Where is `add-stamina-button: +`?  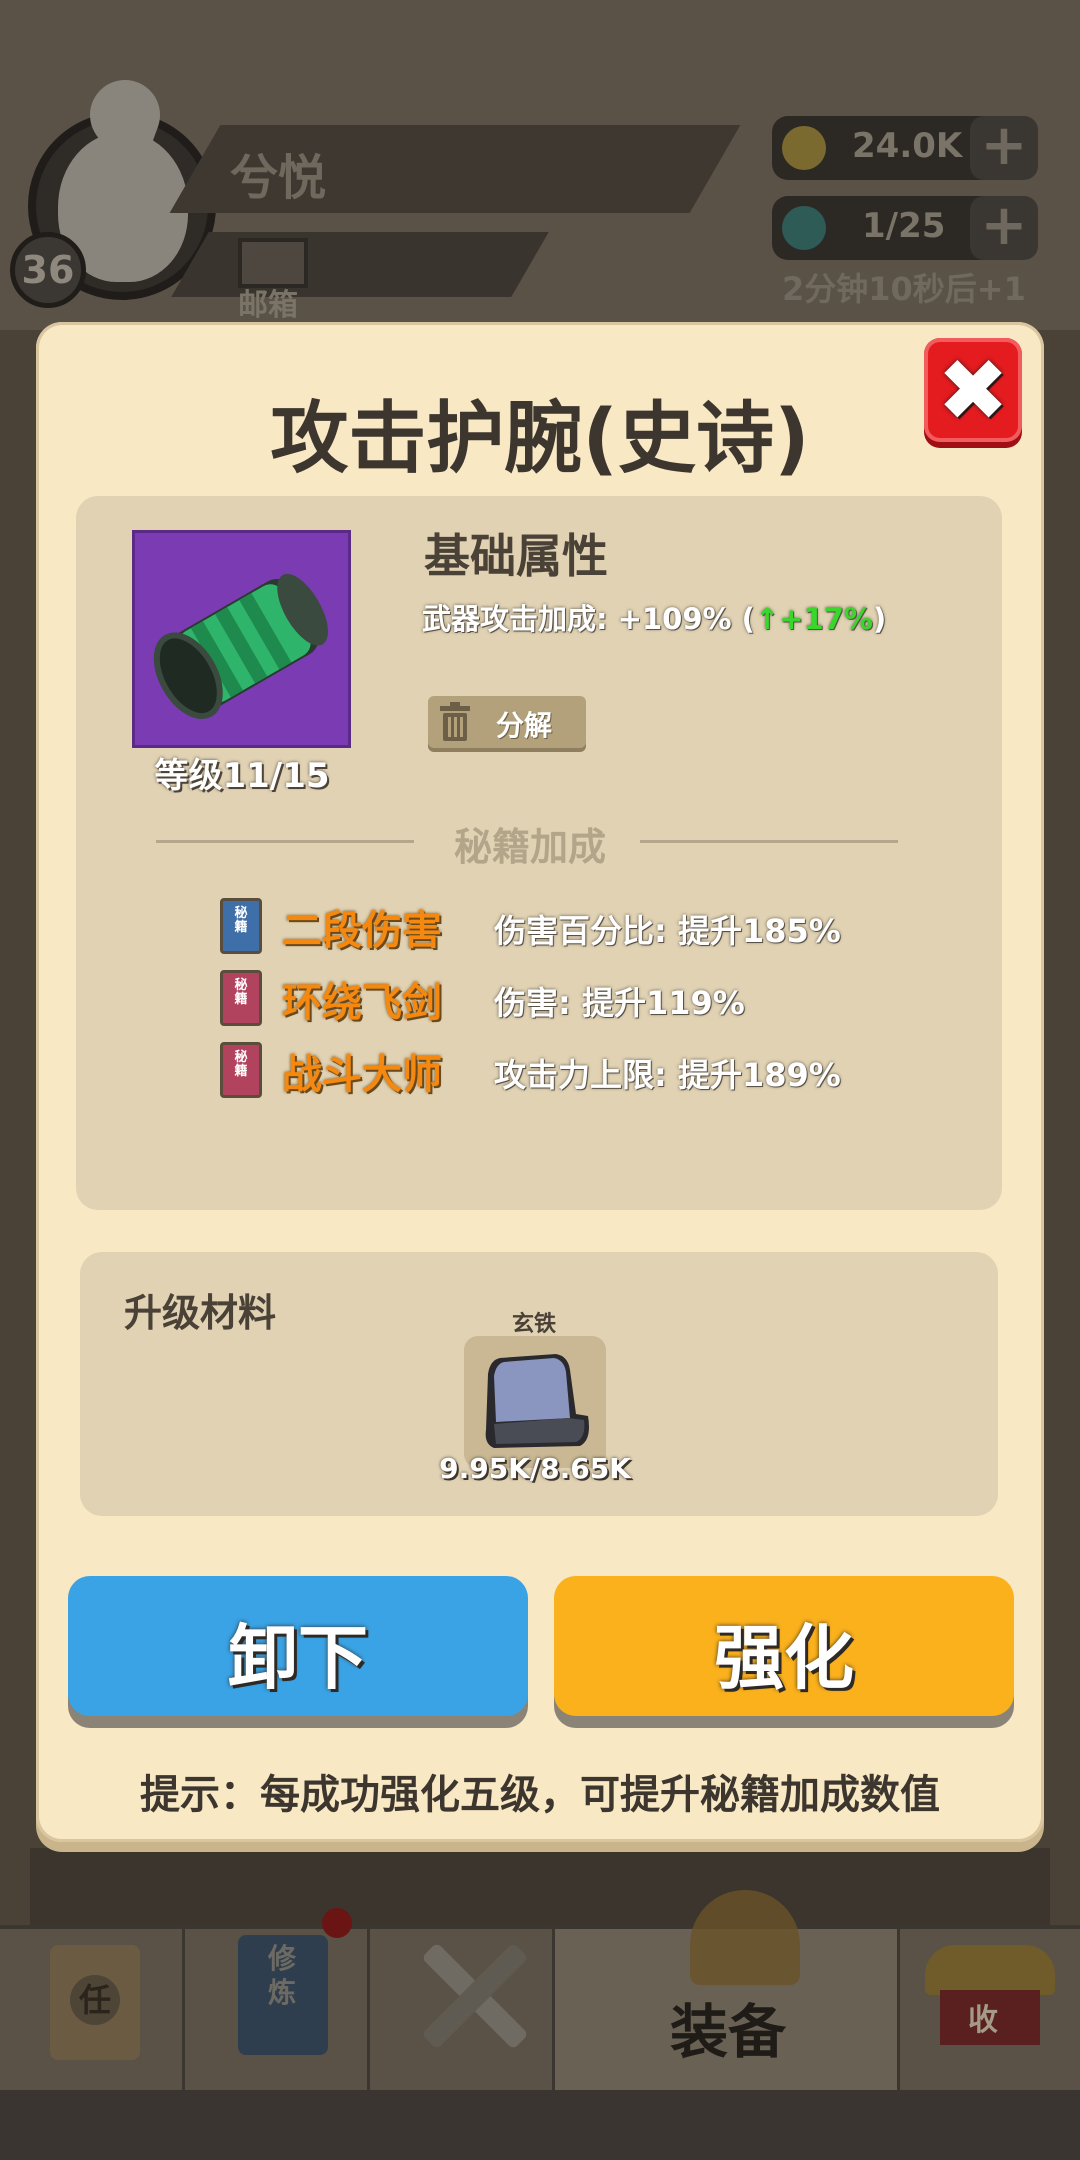 add-stamina-button: + is located at coordinates (1004, 228).